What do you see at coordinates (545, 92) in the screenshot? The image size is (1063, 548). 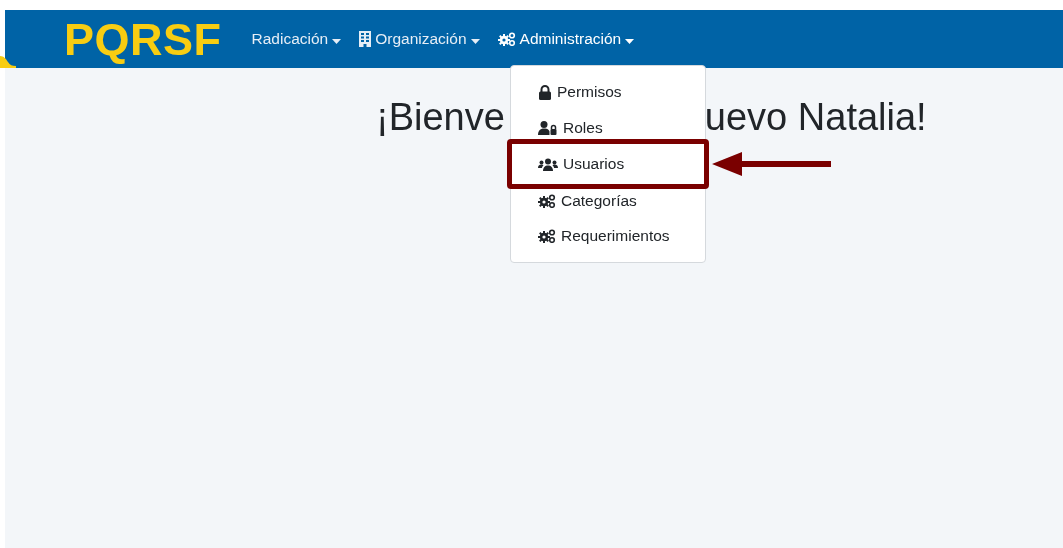 I see `lock-icon` at bounding box center [545, 92].